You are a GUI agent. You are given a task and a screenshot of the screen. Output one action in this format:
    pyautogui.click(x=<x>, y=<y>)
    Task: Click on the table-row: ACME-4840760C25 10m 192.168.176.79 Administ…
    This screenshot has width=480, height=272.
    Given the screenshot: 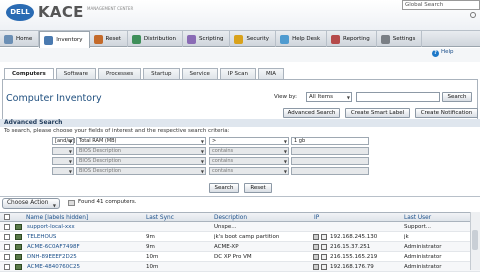 What is the action you would take?
    pyautogui.click(x=240, y=267)
    